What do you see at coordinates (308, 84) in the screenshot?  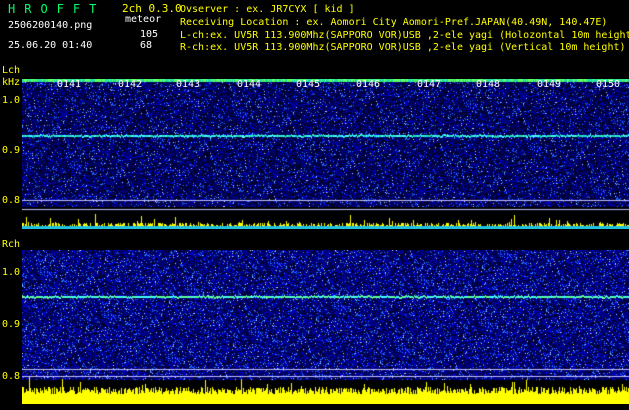 I see `time-label: 0145` at bounding box center [308, 84].